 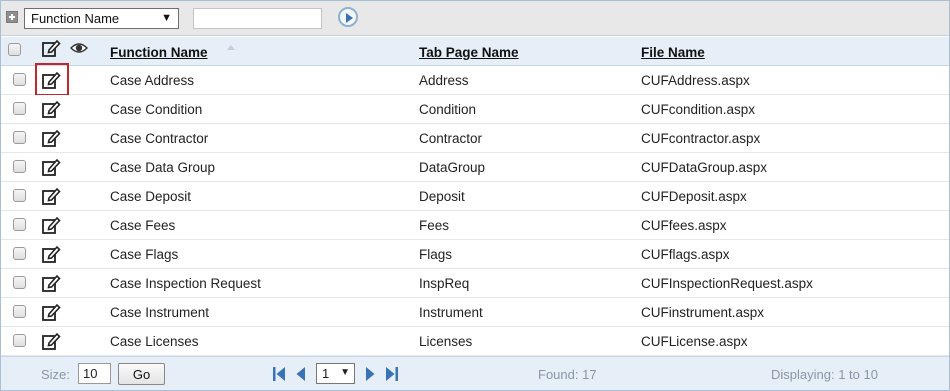 I want to click on table-row: Case Deposit Deposit CUFDeposit.aspx, so click(x=475, y=196).